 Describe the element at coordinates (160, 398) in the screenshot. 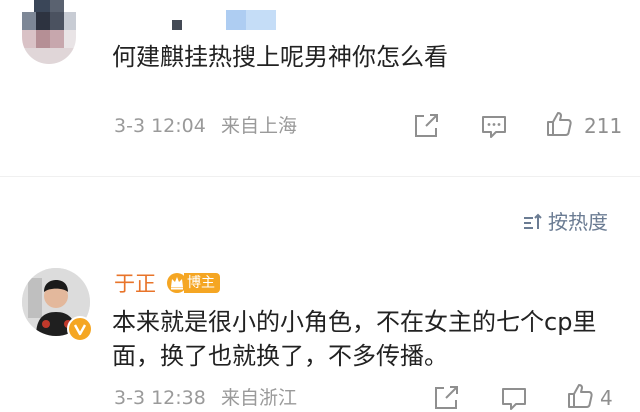

I see `comment-date-author: 3-3 12:38` at that location.